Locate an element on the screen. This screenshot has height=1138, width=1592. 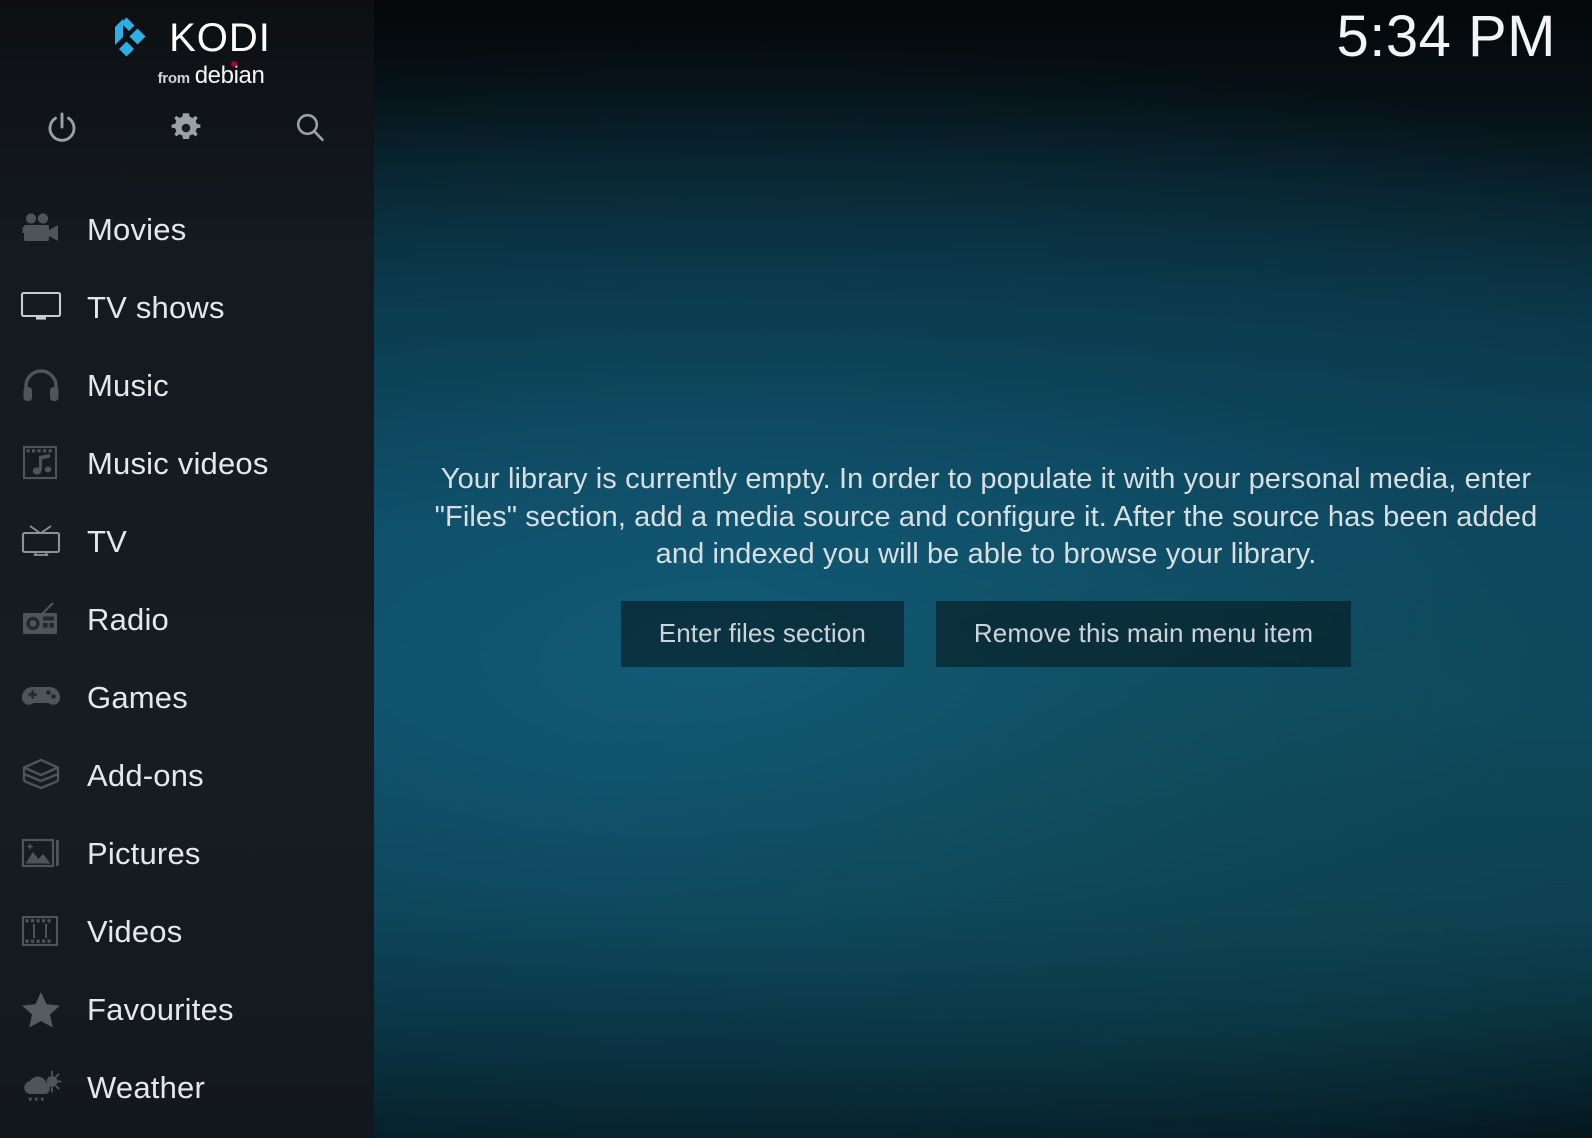
sidebar-item-label: Weather is located at coordinates (146, 1087).